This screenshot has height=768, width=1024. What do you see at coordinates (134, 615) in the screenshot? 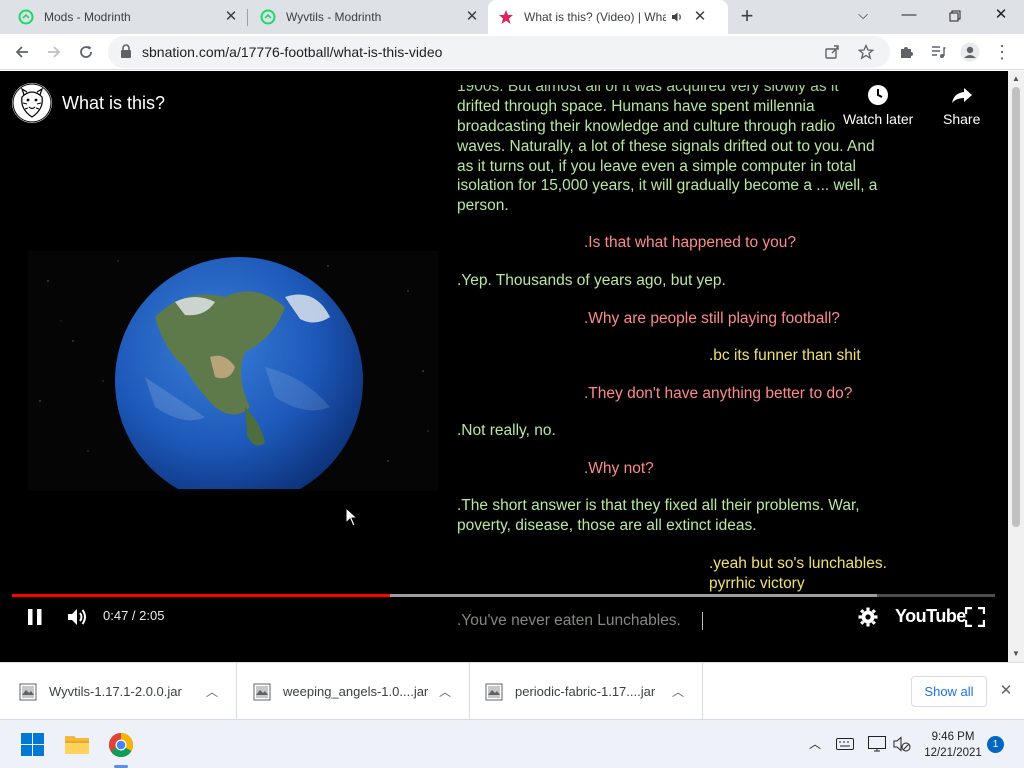
I see `video-time: 0:47 / 2:05` at bounding box center [134, 615].